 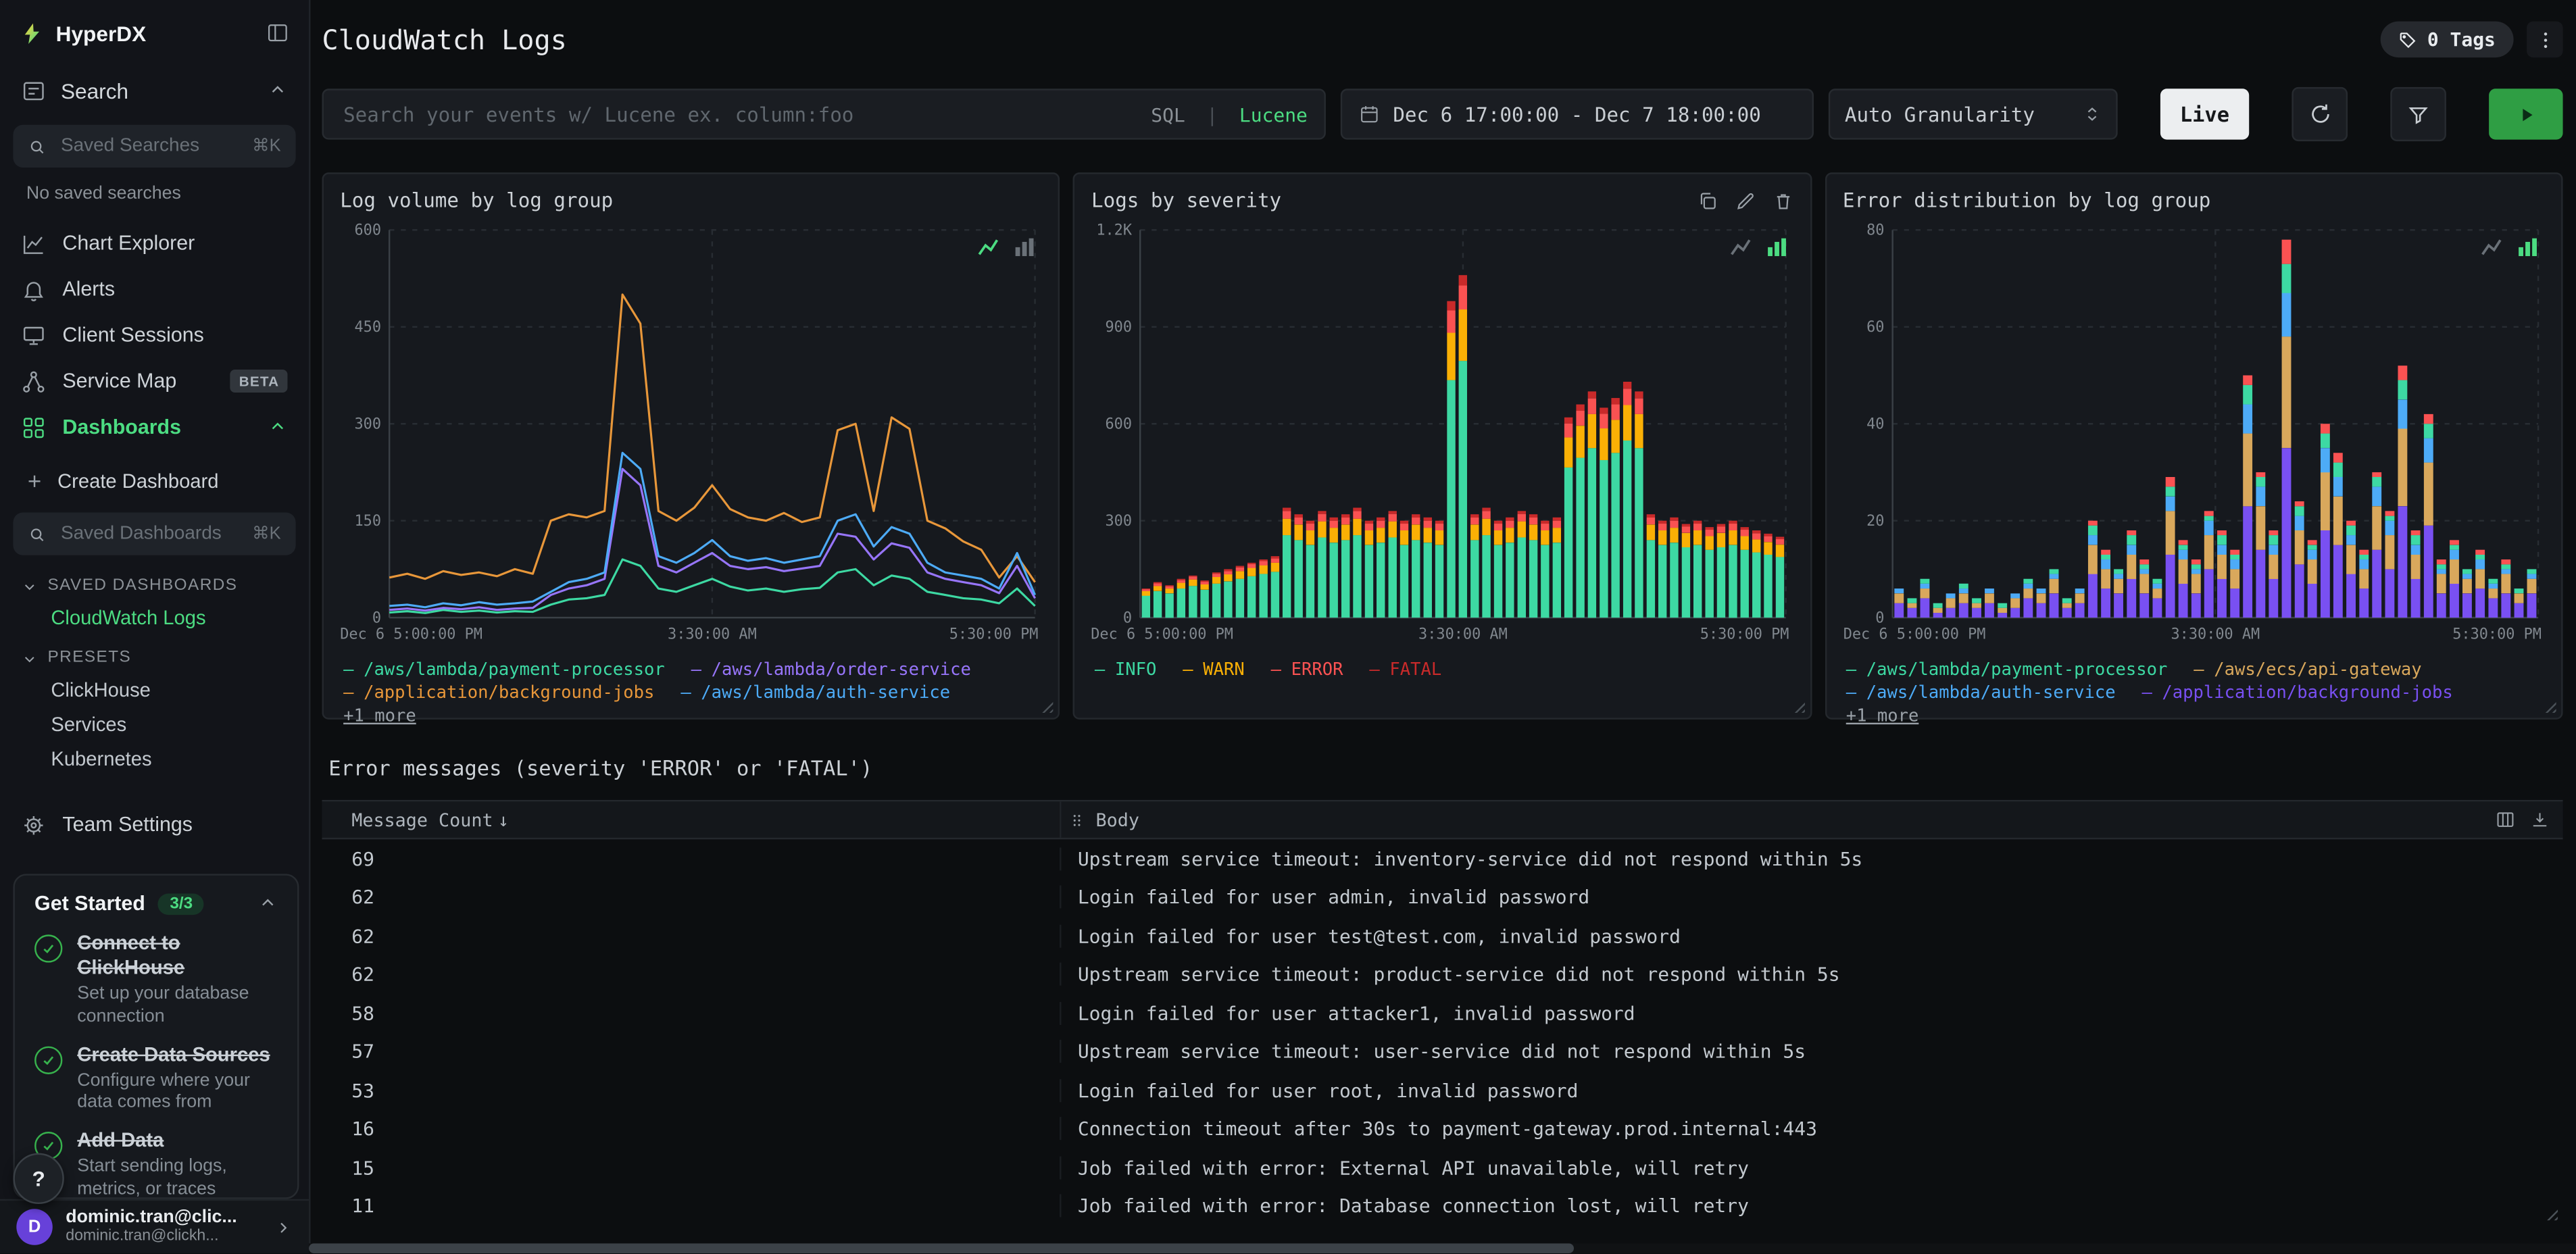 I want to click on edit-icon, so click(x=1745, y=200).